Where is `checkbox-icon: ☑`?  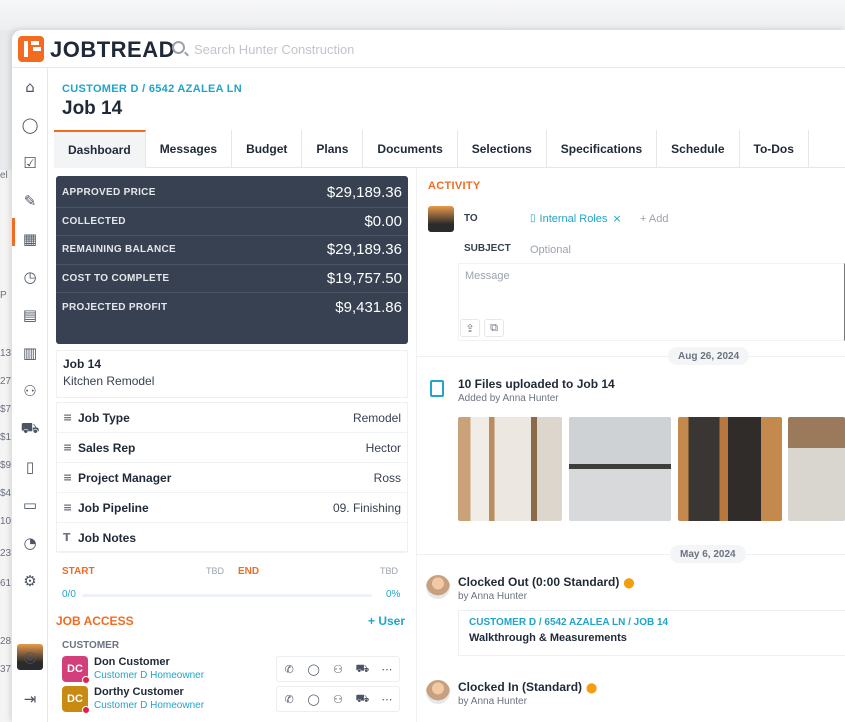 checkbox-icon: ☑ is located at coordinates (30, 163).